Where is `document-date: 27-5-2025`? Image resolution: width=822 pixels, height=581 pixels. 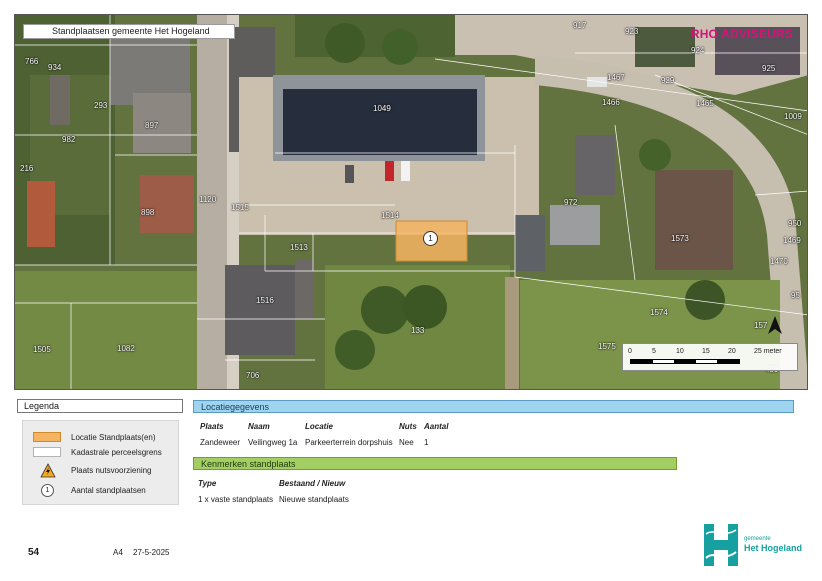
document-date: 27-5-2025 is located at coordinates (151, 552).